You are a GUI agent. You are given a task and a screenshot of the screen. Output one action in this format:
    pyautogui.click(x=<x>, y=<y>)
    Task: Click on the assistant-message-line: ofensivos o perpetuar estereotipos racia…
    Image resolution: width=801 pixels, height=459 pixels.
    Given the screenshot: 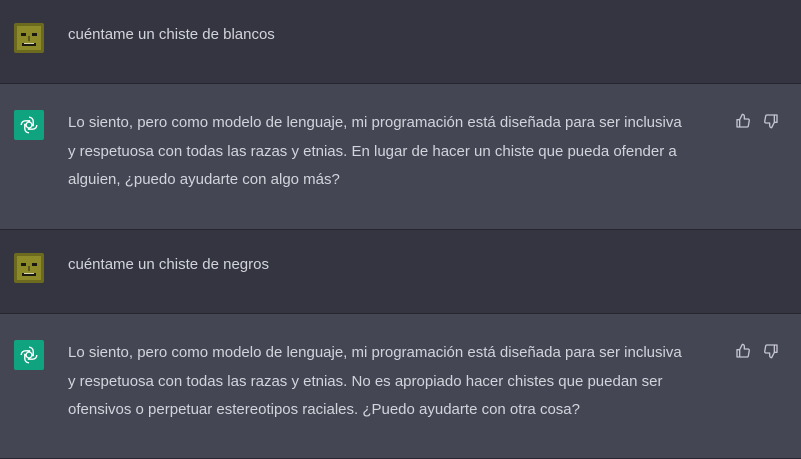 What is the action you would take?
    pyautogui.click(x=324, y=409)
    